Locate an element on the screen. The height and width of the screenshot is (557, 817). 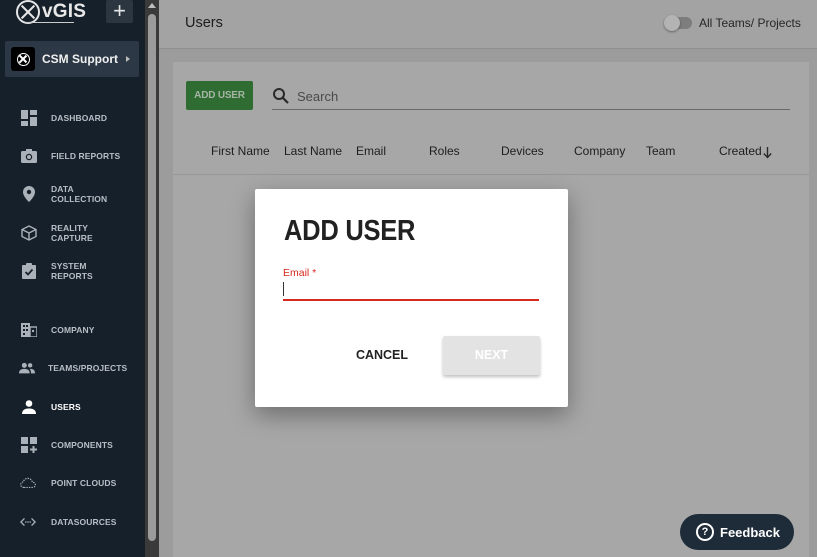
sidebar-item-field-reports: FIELD REPORTS is located at coordinates (72, 156).